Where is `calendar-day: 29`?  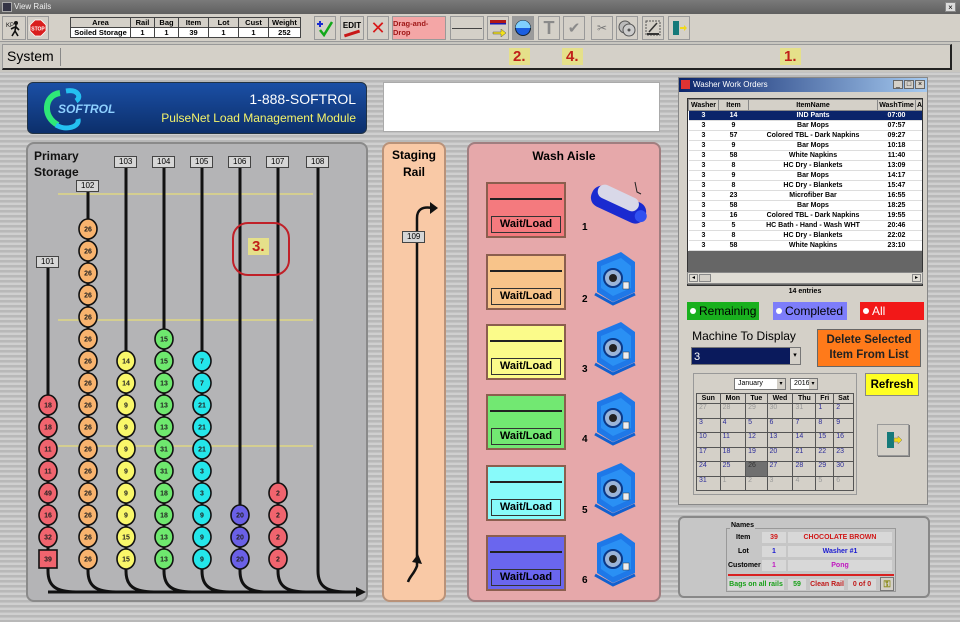 calendar-day: 29 is located at coordinates (756, 411).